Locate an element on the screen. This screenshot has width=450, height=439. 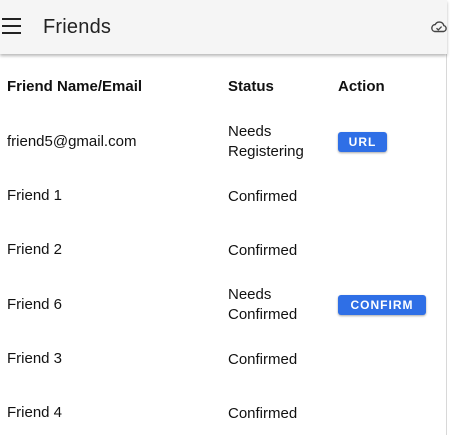
table-row: Friend 1 Confirmed is located at coordinates (223, 195).